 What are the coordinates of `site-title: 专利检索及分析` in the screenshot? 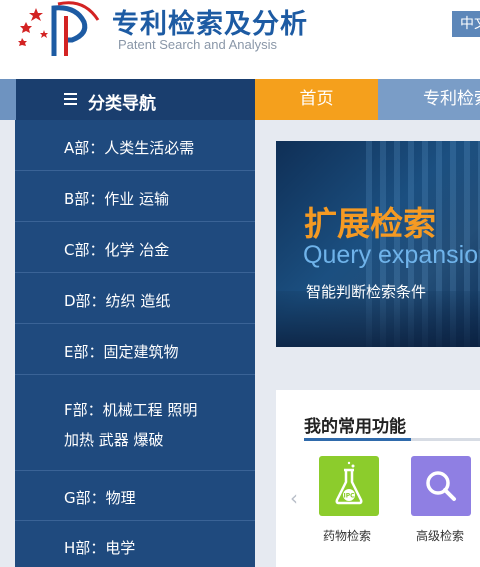 It's located at (210, 24).